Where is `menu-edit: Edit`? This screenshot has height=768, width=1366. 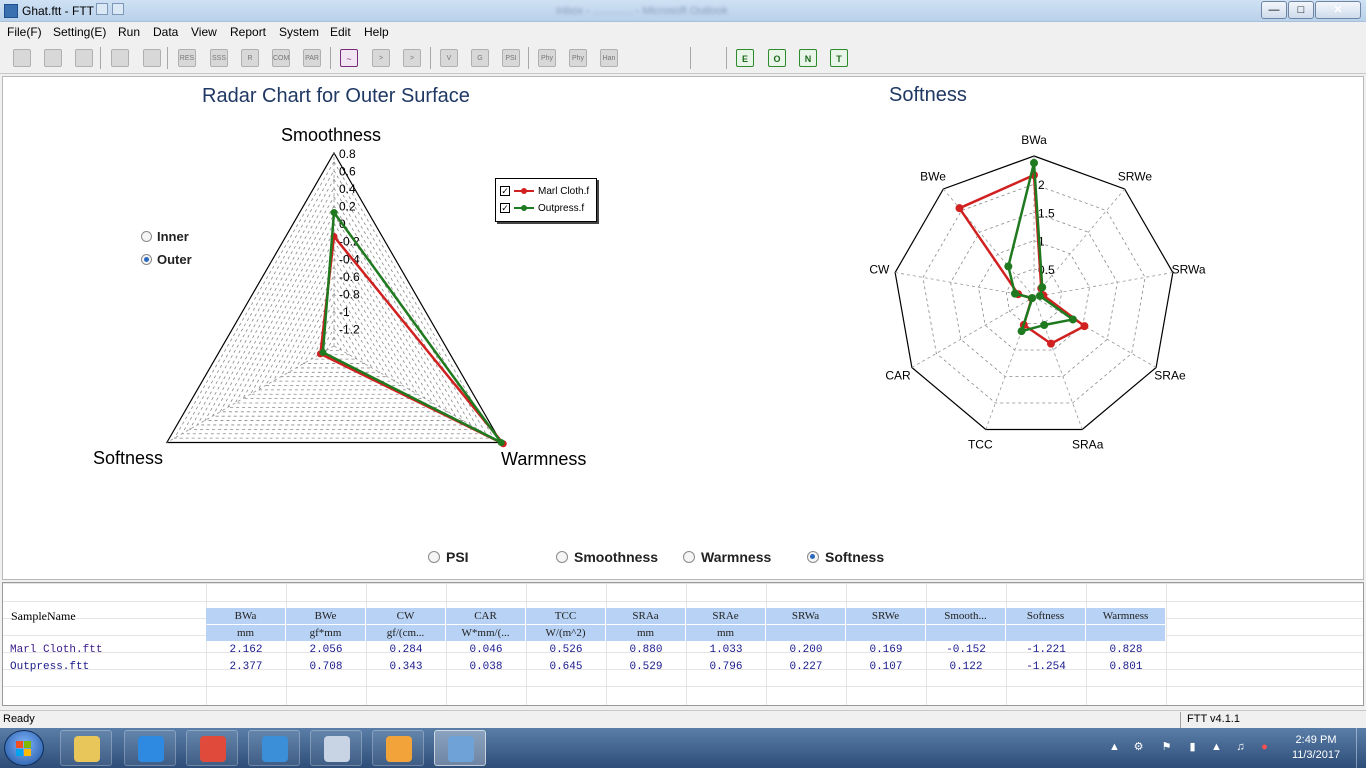 menu-edit: Edit is located at coordinates (340, 32).